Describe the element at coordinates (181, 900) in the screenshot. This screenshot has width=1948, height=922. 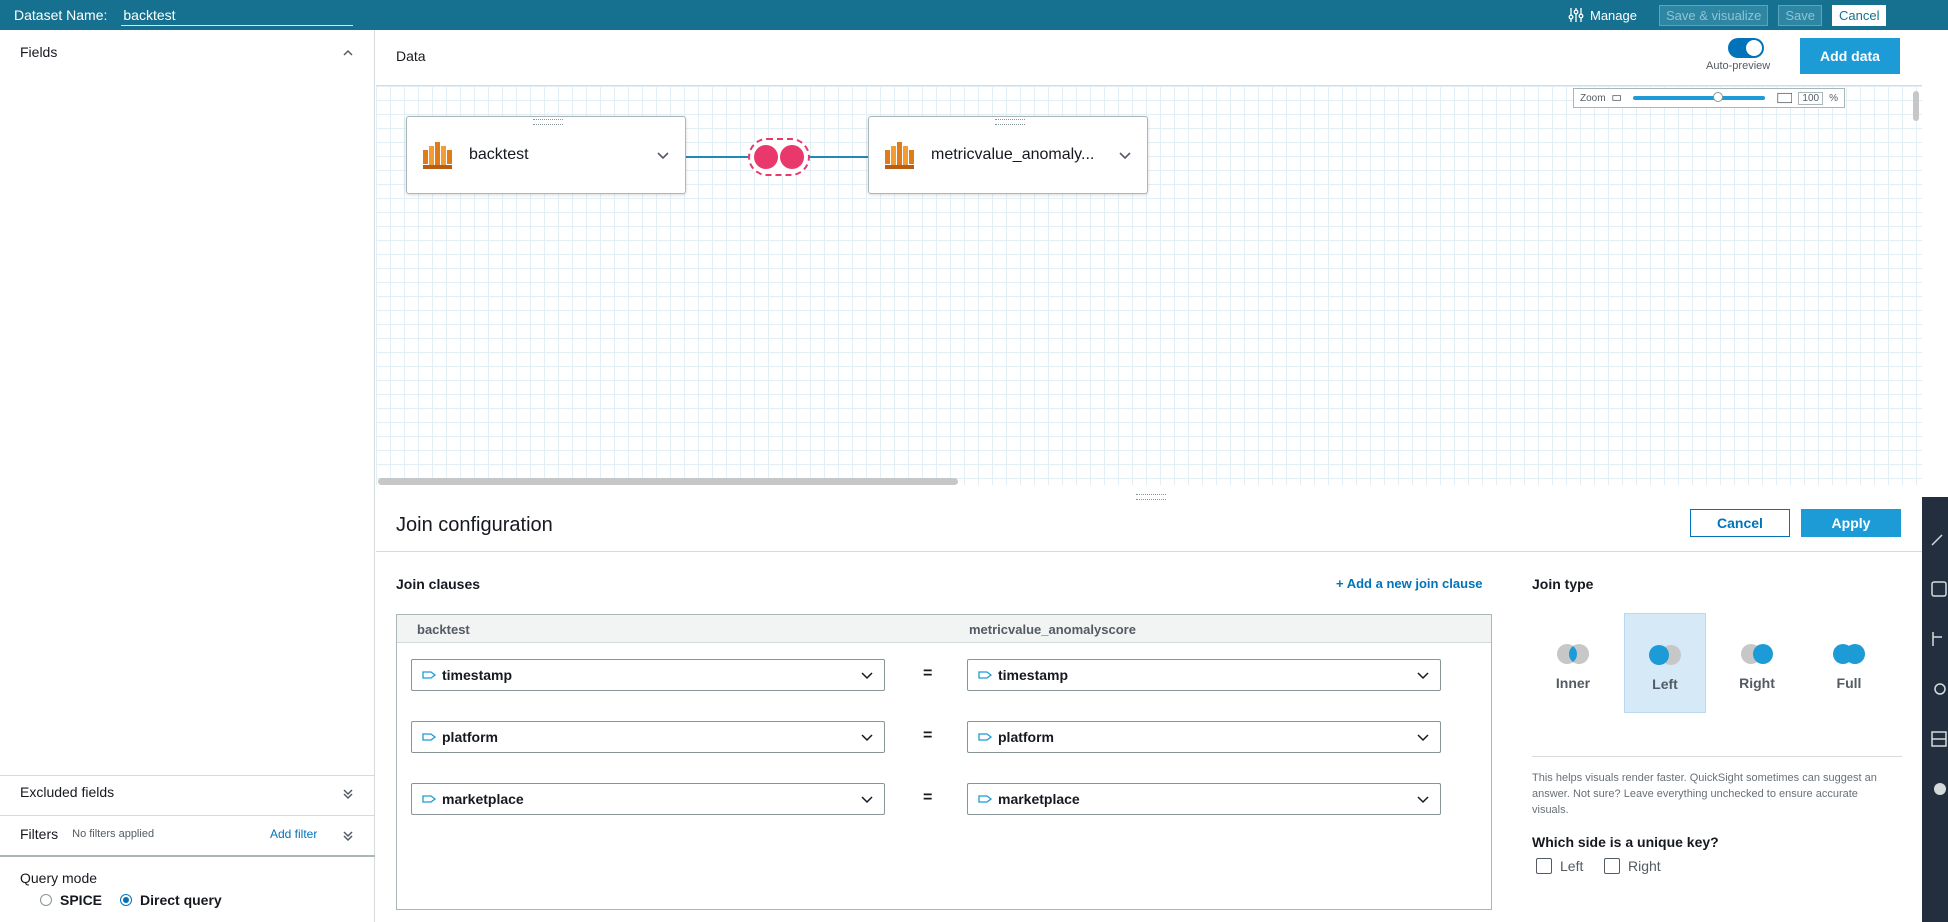
I see `radio-direct-query-label: Direct query` at that location.